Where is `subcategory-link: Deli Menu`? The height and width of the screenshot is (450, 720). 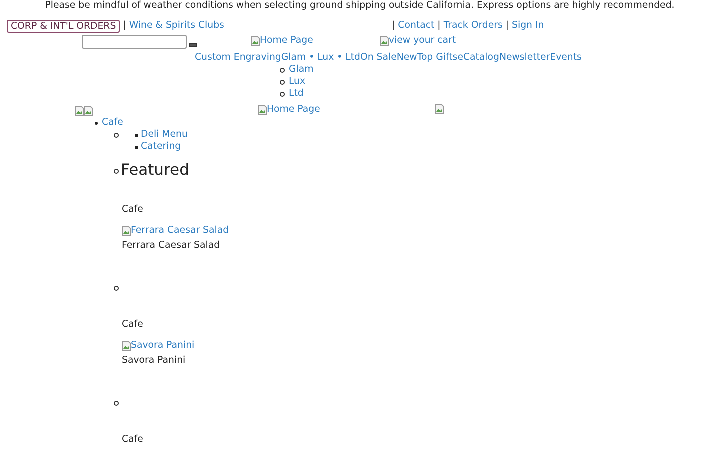
subcategory-link: Deli Menu is located at coordinates (164, 135).